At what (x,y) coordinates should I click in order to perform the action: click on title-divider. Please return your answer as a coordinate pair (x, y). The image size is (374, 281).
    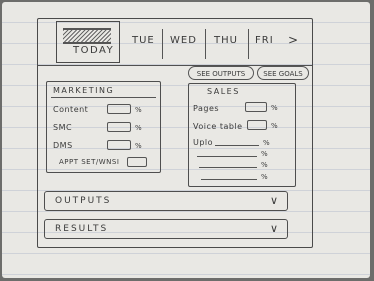
    Looking at the image, I should click on (103, 98).